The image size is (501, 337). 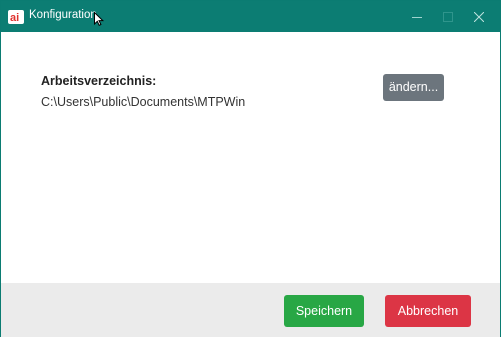 What do you see at coordinates (99, 81) in the screenshot?
I see `working-dir-label: Arbeitsverzeichnis:` at bounding box center [99, 81].